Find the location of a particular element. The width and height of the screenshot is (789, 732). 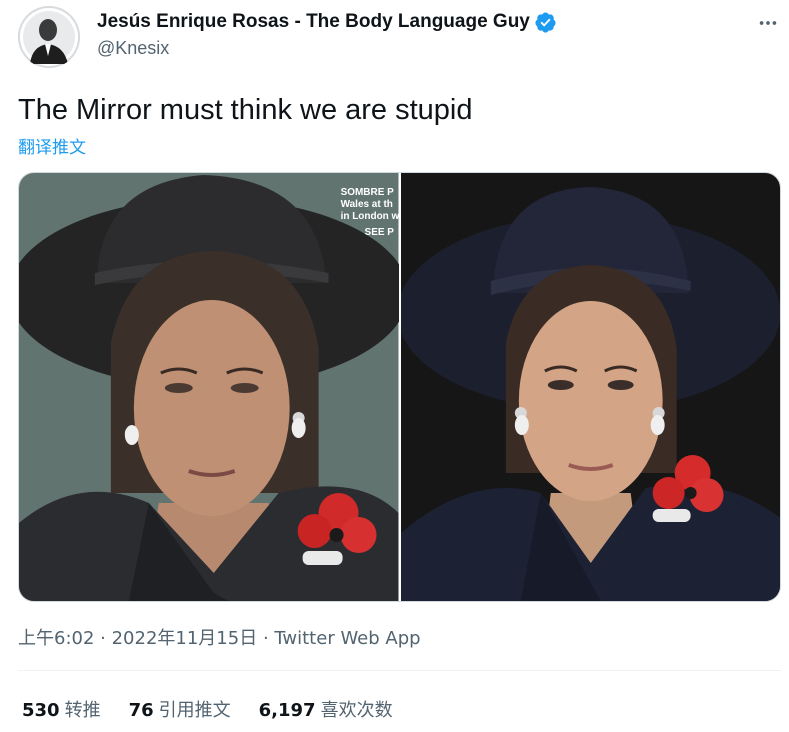

tweet-date: 2022年11月15日 is located at coordinates (185, 638).